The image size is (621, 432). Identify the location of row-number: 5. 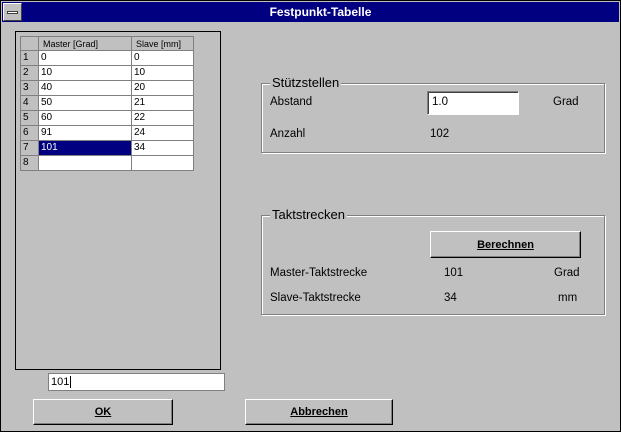
(29, 118).